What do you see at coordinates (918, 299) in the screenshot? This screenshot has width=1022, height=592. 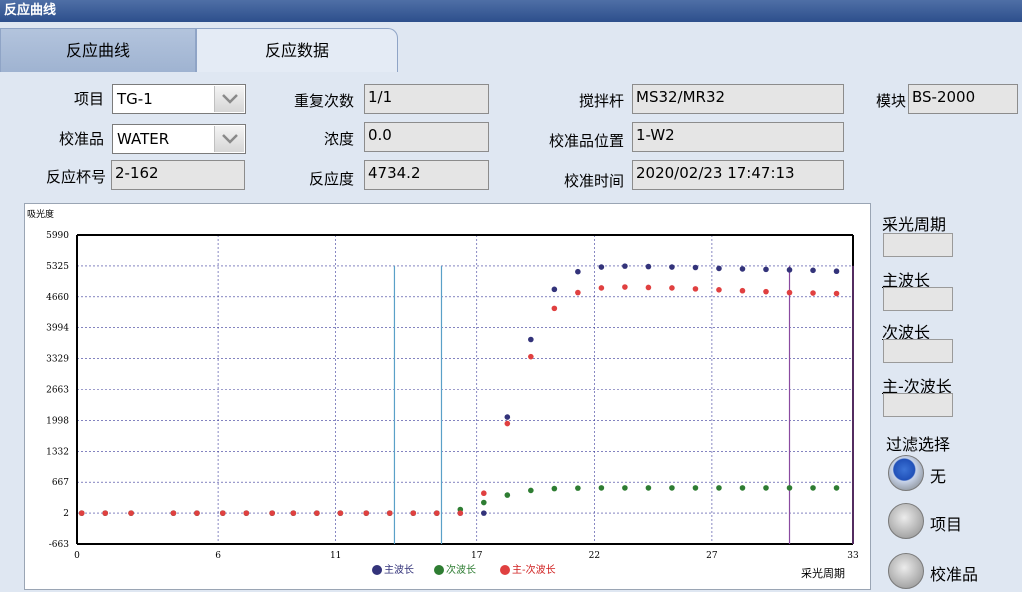 I see `main-wave-field` at bounding box center [918, 299].